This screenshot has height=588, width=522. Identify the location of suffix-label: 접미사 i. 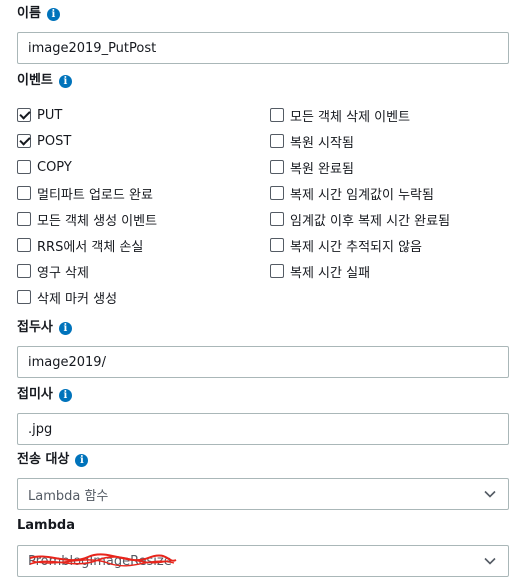
(44, 395).